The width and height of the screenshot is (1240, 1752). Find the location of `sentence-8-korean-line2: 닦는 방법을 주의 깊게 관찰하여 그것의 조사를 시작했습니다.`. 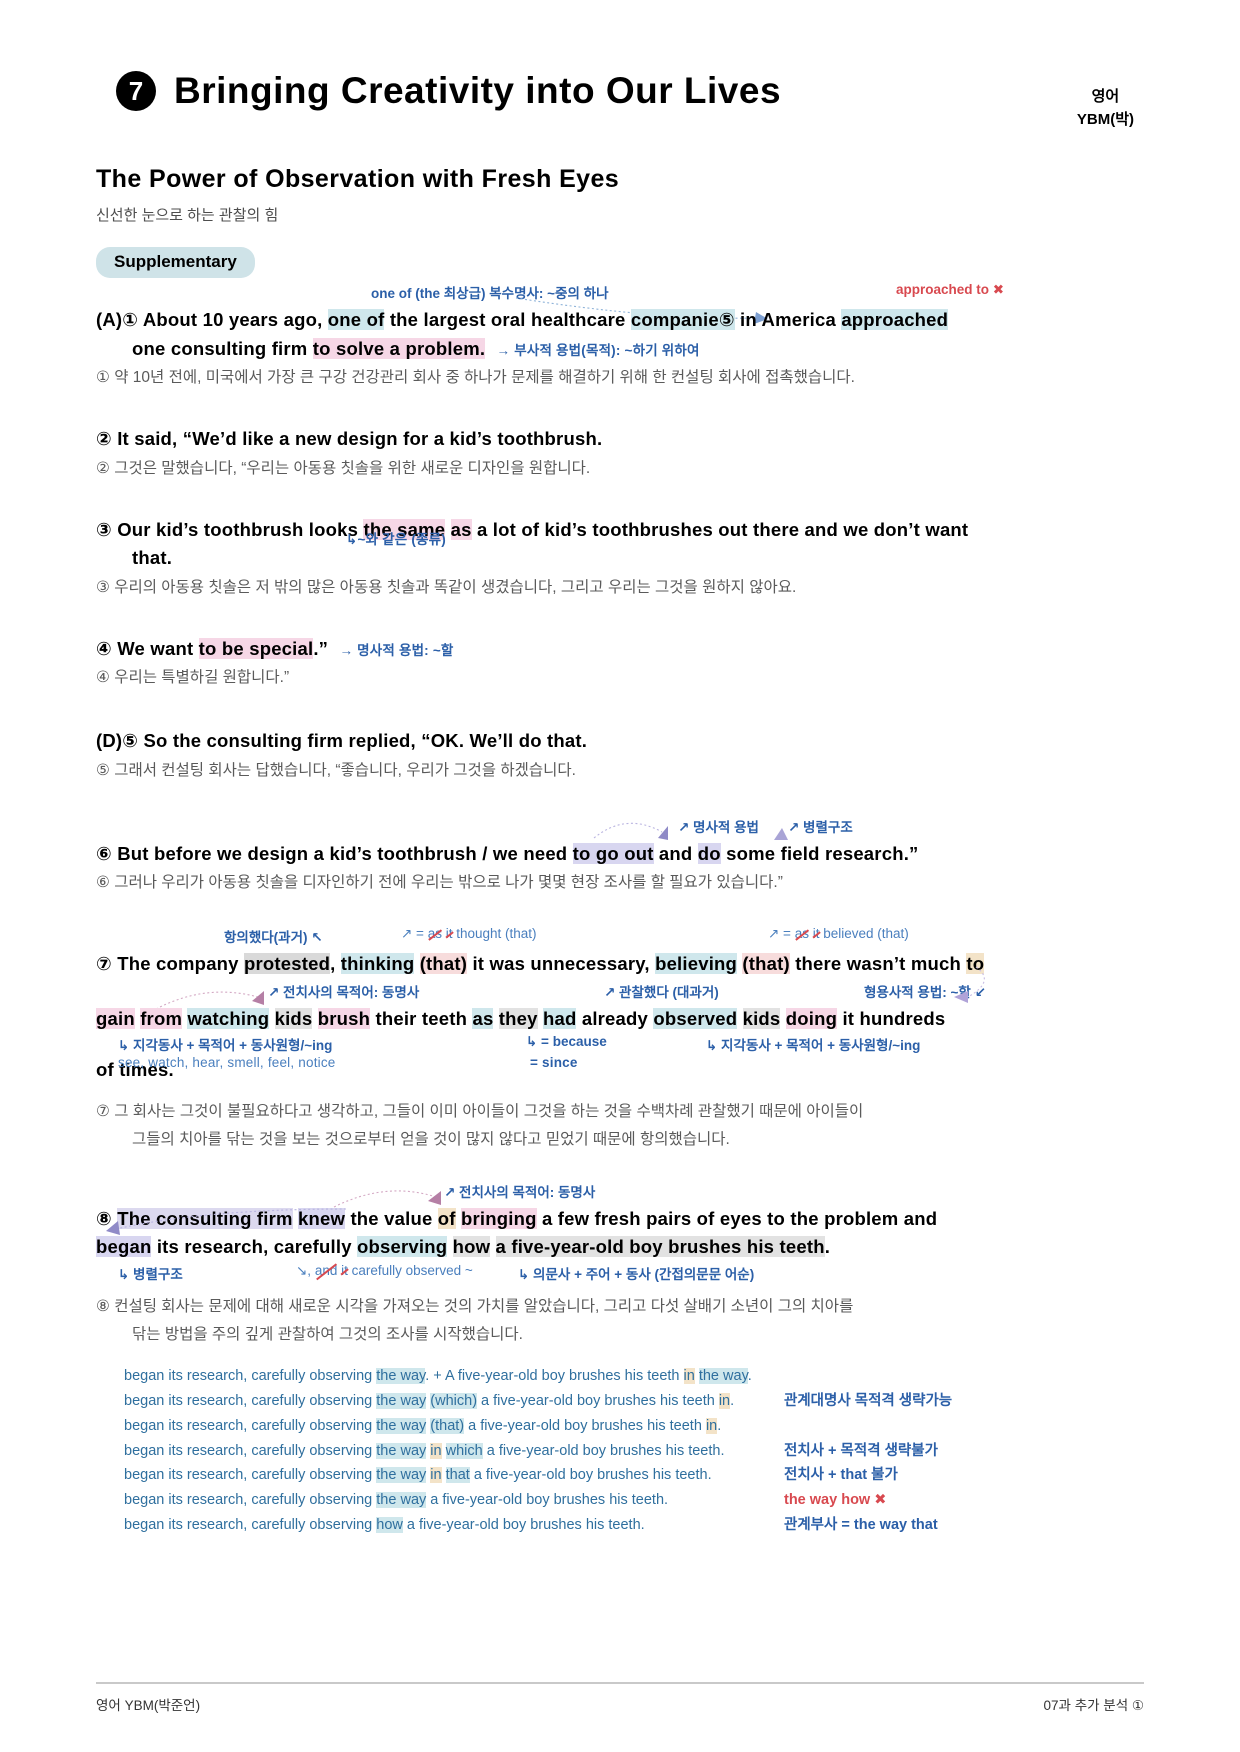

sentence-8-korean-line2: 닦는 방법을 주의 깊게 관찰하여 그것의 조사를 시작했습니다. is located at coordinates (327, 1334).